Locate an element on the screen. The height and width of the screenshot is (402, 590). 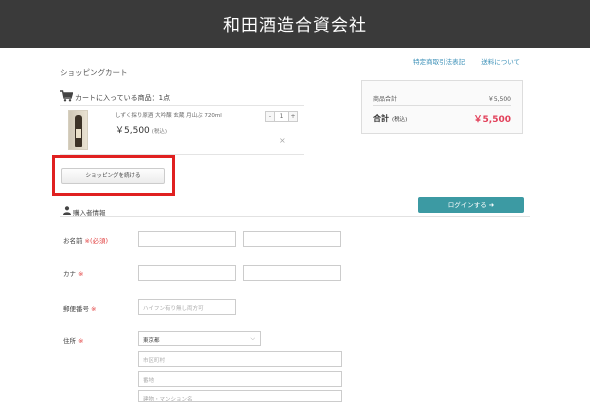
product-image is located at coordinates (78, 130).